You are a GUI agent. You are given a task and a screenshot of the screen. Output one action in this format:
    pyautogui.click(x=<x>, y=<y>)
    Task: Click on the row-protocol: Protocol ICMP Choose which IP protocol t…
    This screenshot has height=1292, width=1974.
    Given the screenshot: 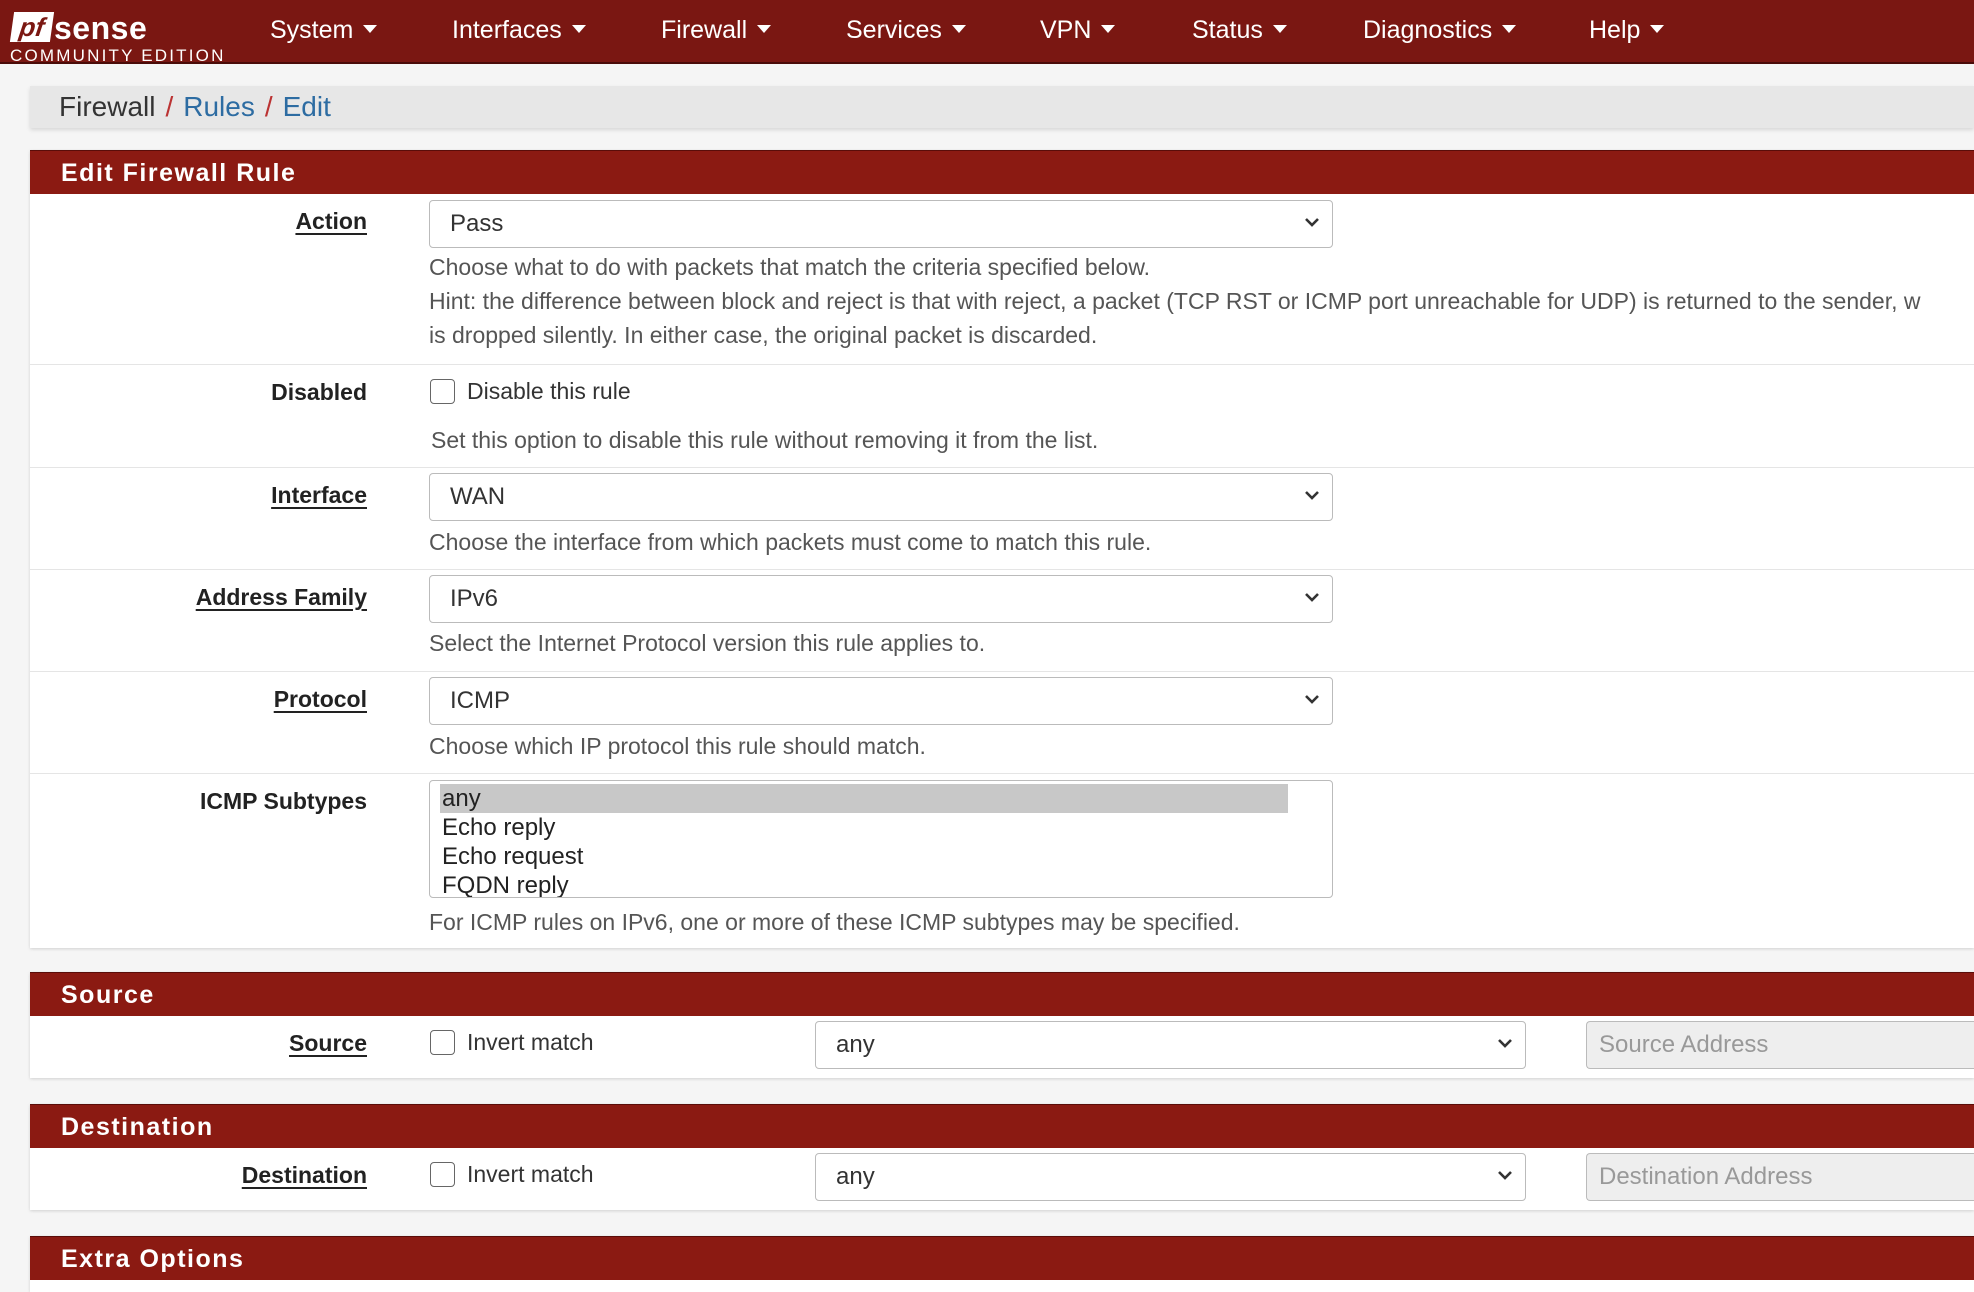 What is the action you would take?
    pyautogui.click(x=1002, y=723)
    